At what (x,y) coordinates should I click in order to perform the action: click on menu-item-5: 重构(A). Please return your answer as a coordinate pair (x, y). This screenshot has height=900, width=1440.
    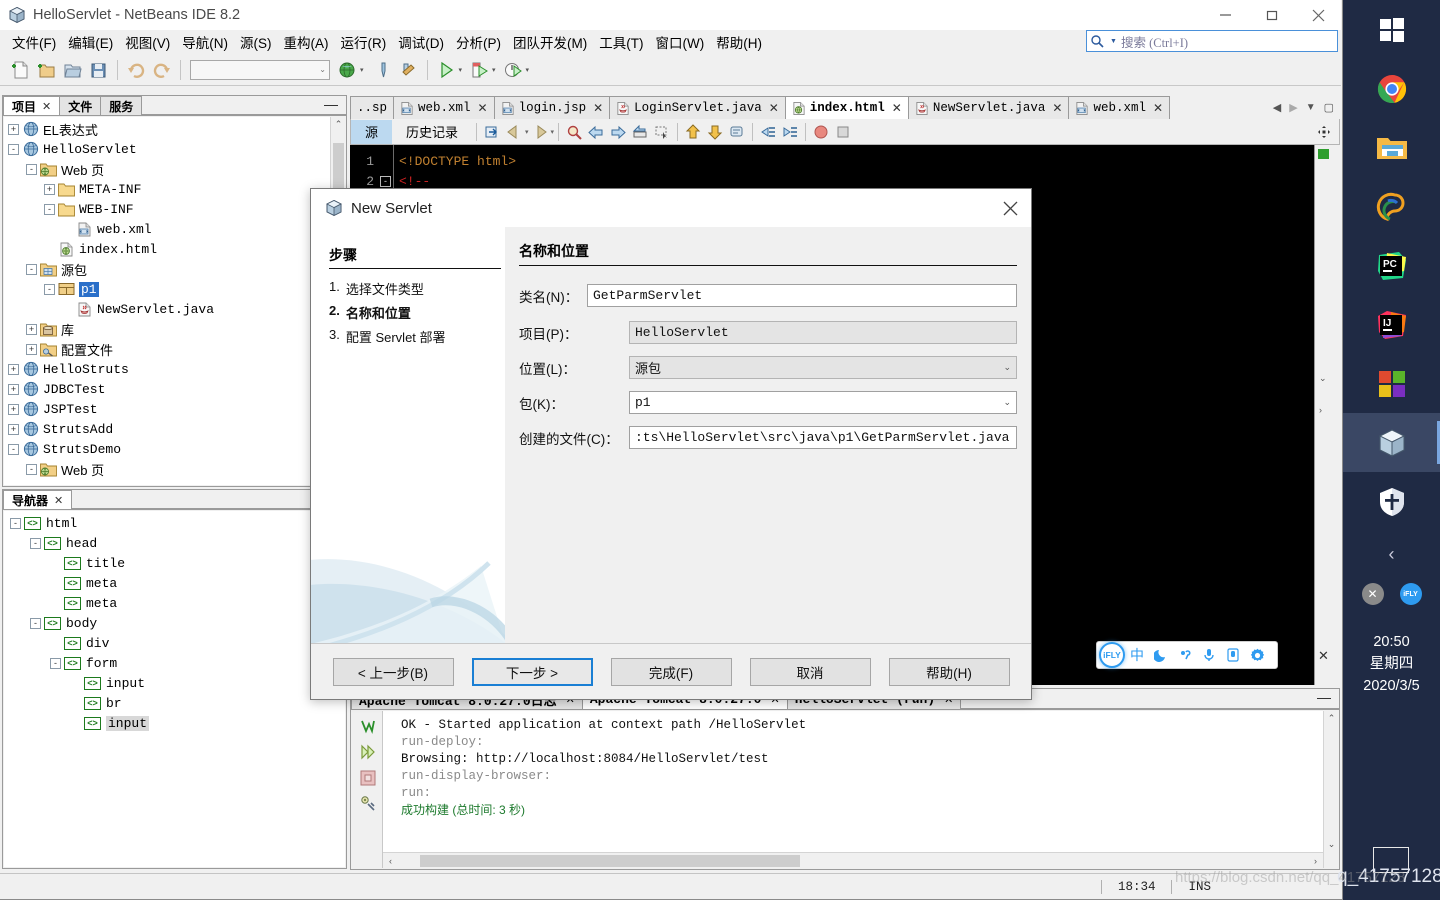
    Looking at the image, I should click on (306, 42).